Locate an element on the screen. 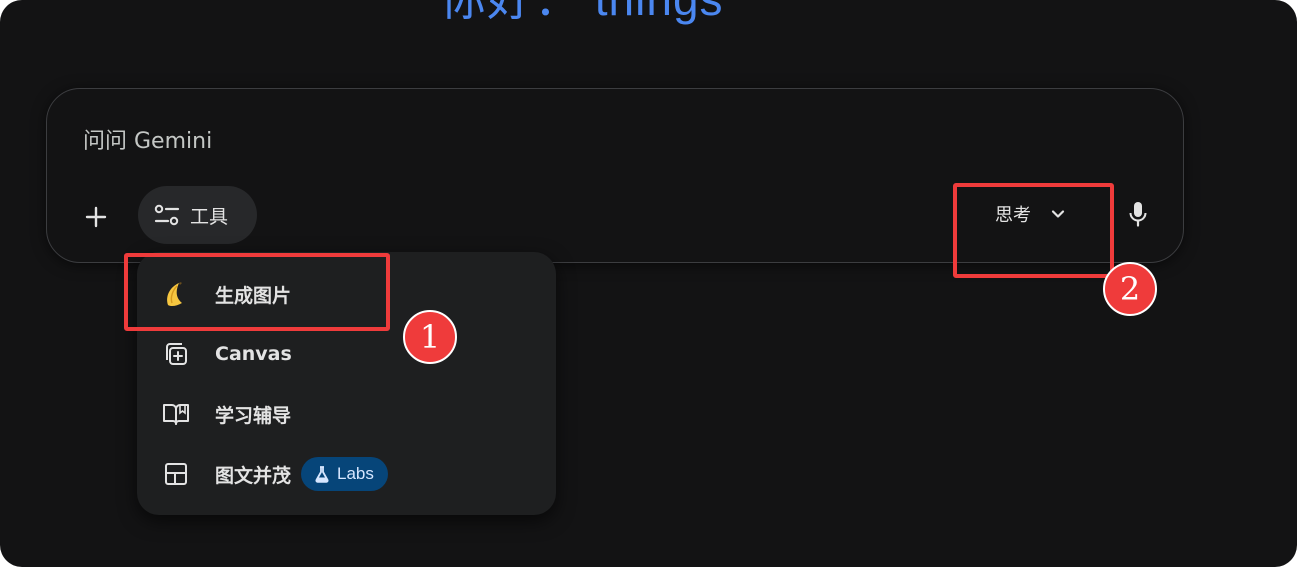 The height and width of the screenshot is (567, 1297). menu-item-label: 图文并茂 is located at coordinates (253, 475).